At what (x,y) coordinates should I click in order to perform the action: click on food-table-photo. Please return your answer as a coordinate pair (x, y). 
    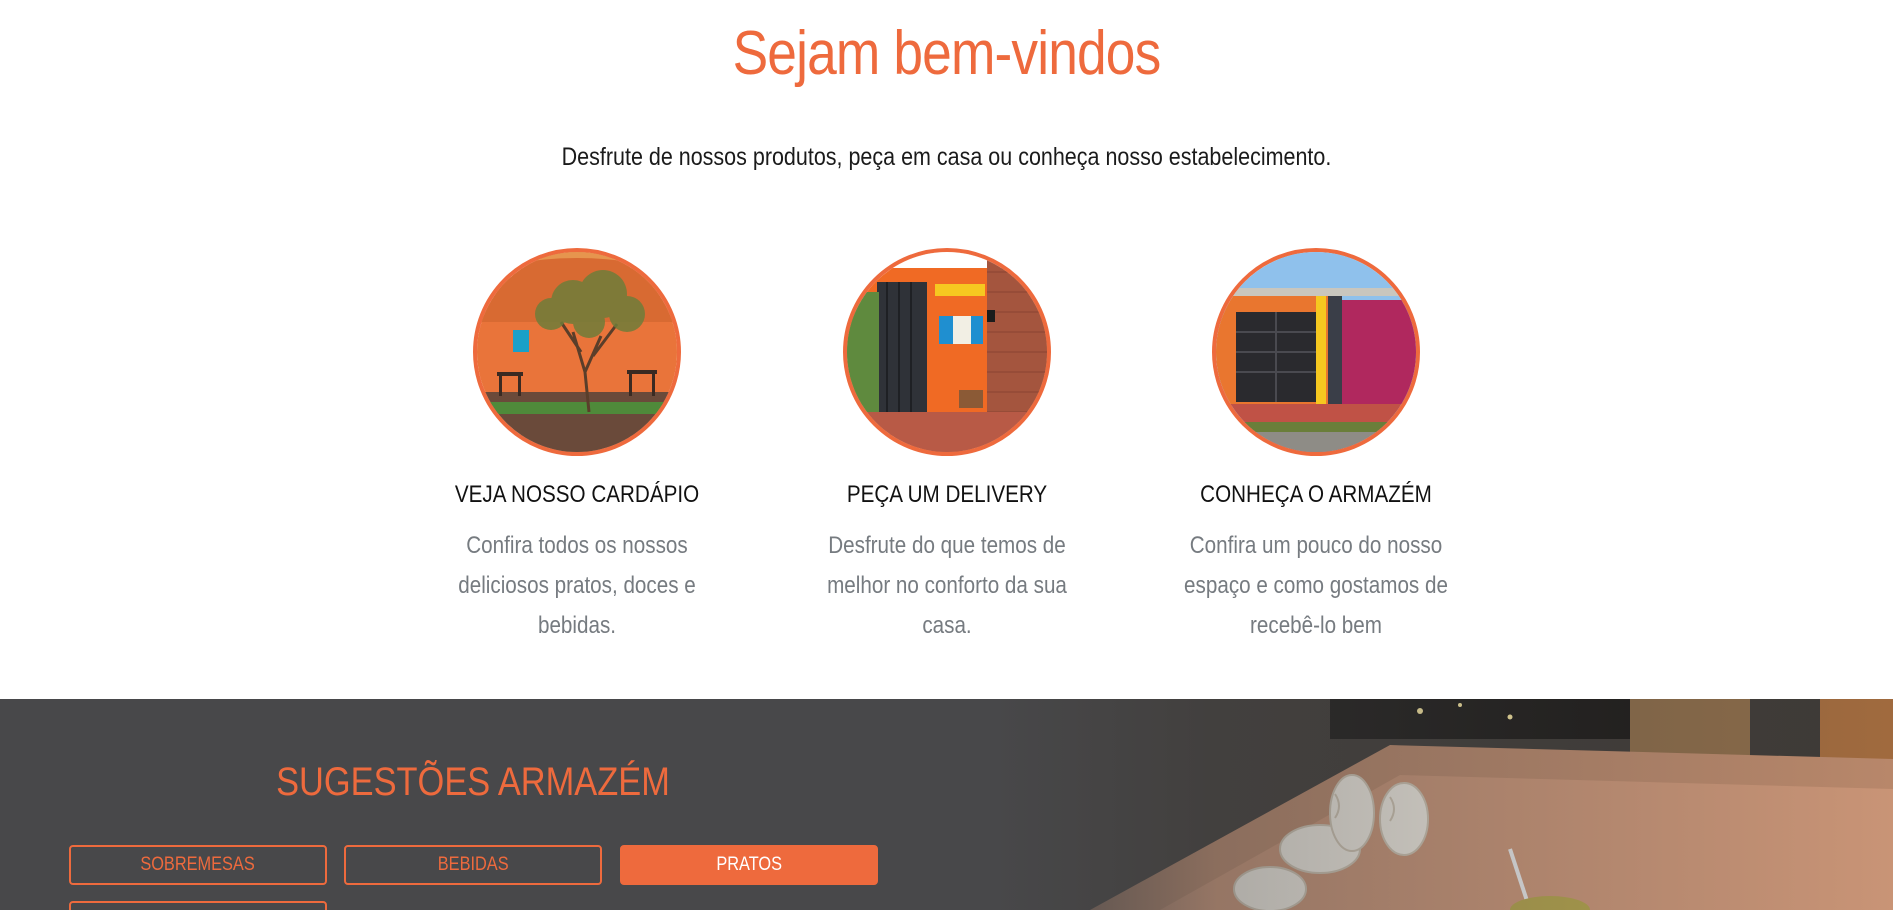
    Looking at the image, I should click on (1441, 804).